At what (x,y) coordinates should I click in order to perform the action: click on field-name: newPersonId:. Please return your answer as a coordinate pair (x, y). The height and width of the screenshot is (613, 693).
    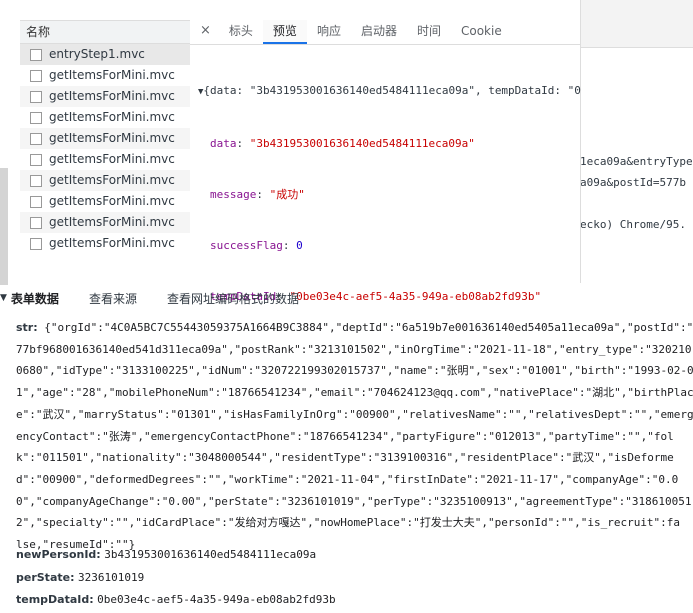
    Looking at the image, I should click on (58, 554).